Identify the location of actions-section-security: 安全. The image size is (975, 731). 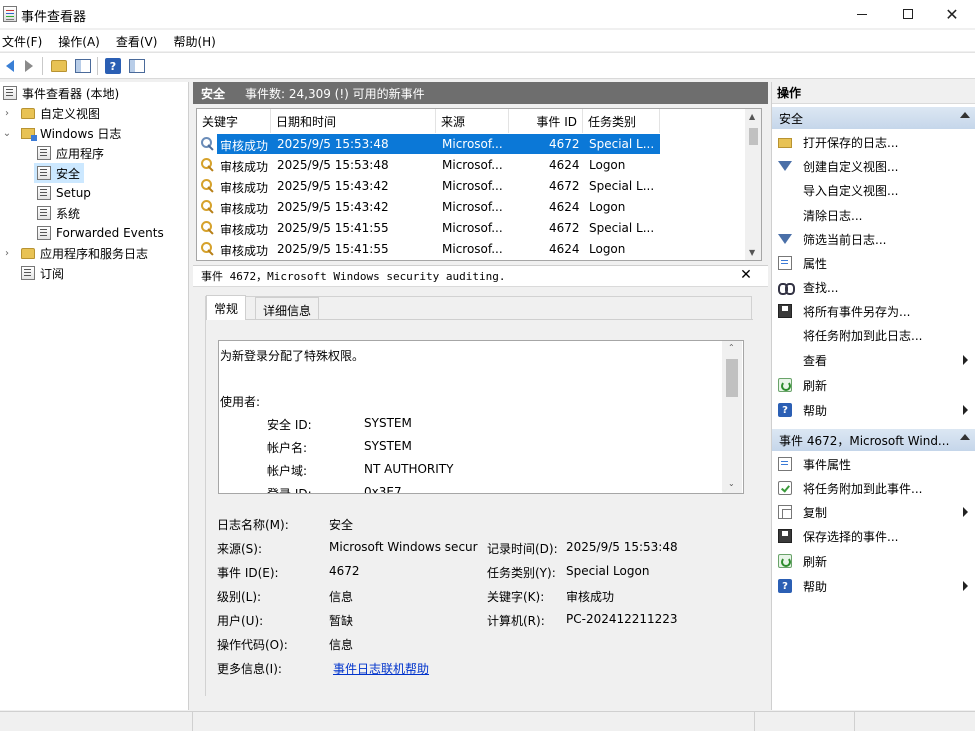
(873, 118).